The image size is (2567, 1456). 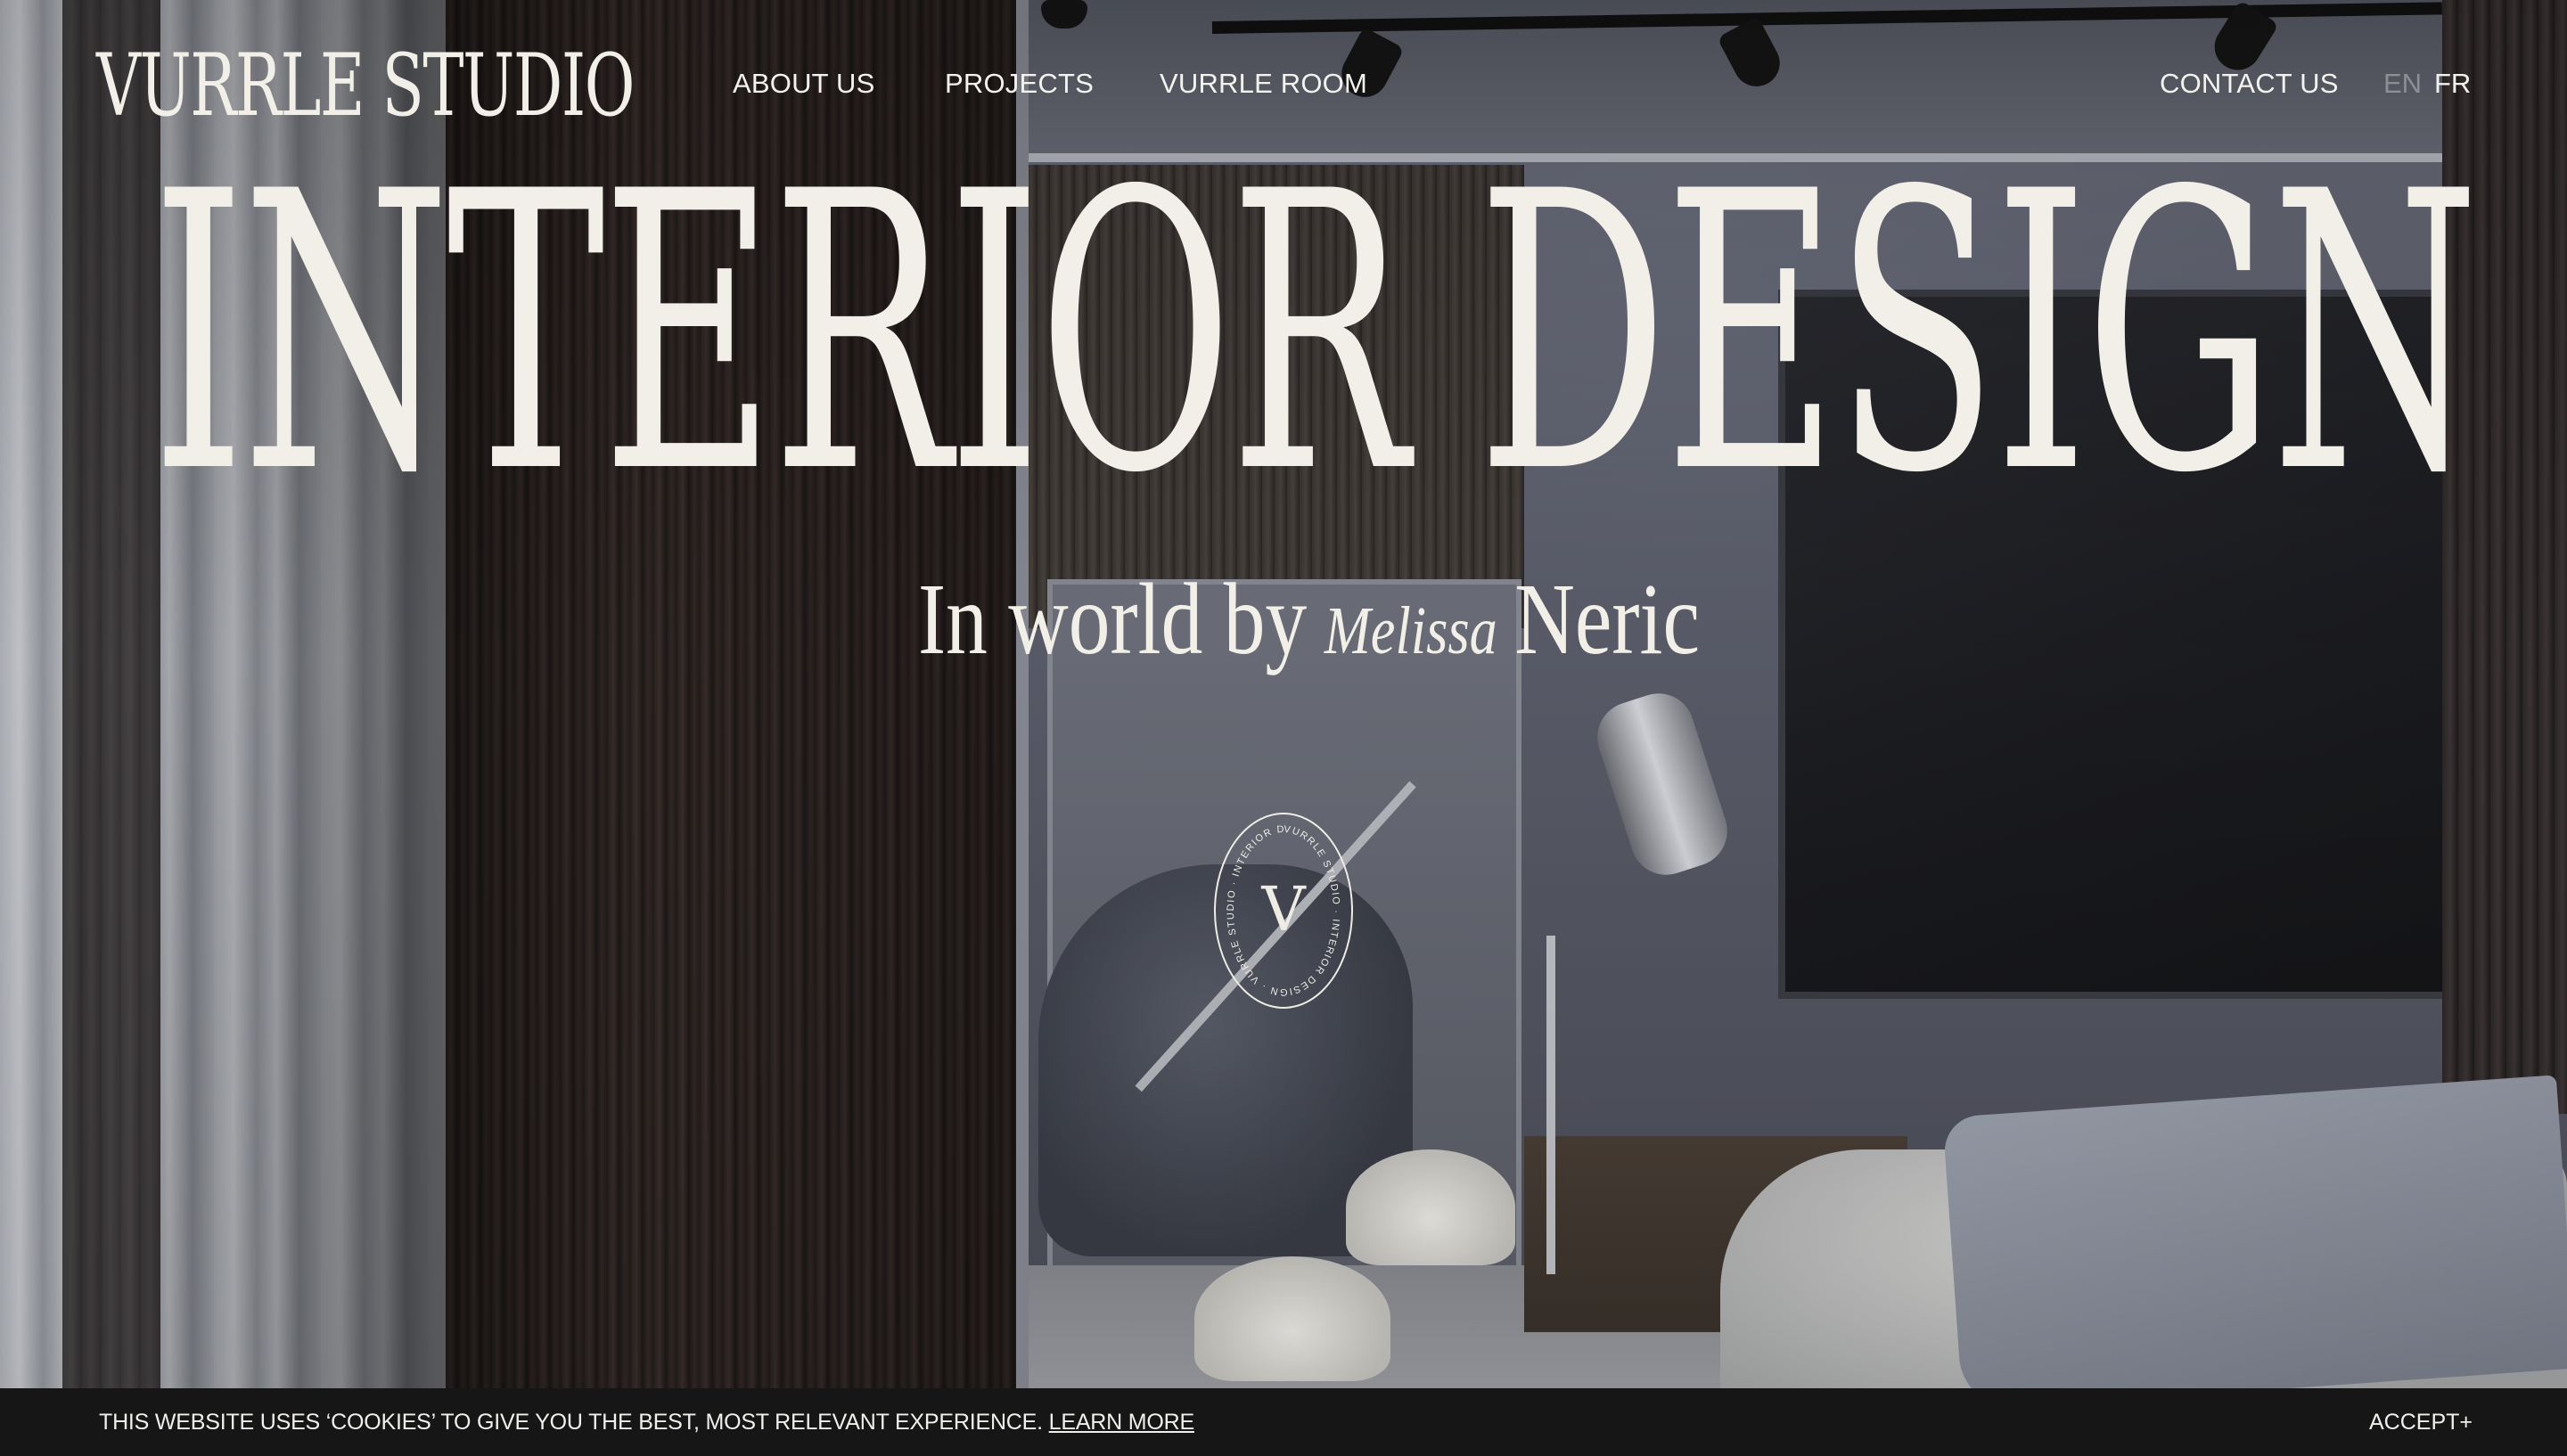 What do you see at coordinates (1608, 619) in the screenshot?
I see `subtitle-suffix: Neric` at bounding box center [1608, 619].